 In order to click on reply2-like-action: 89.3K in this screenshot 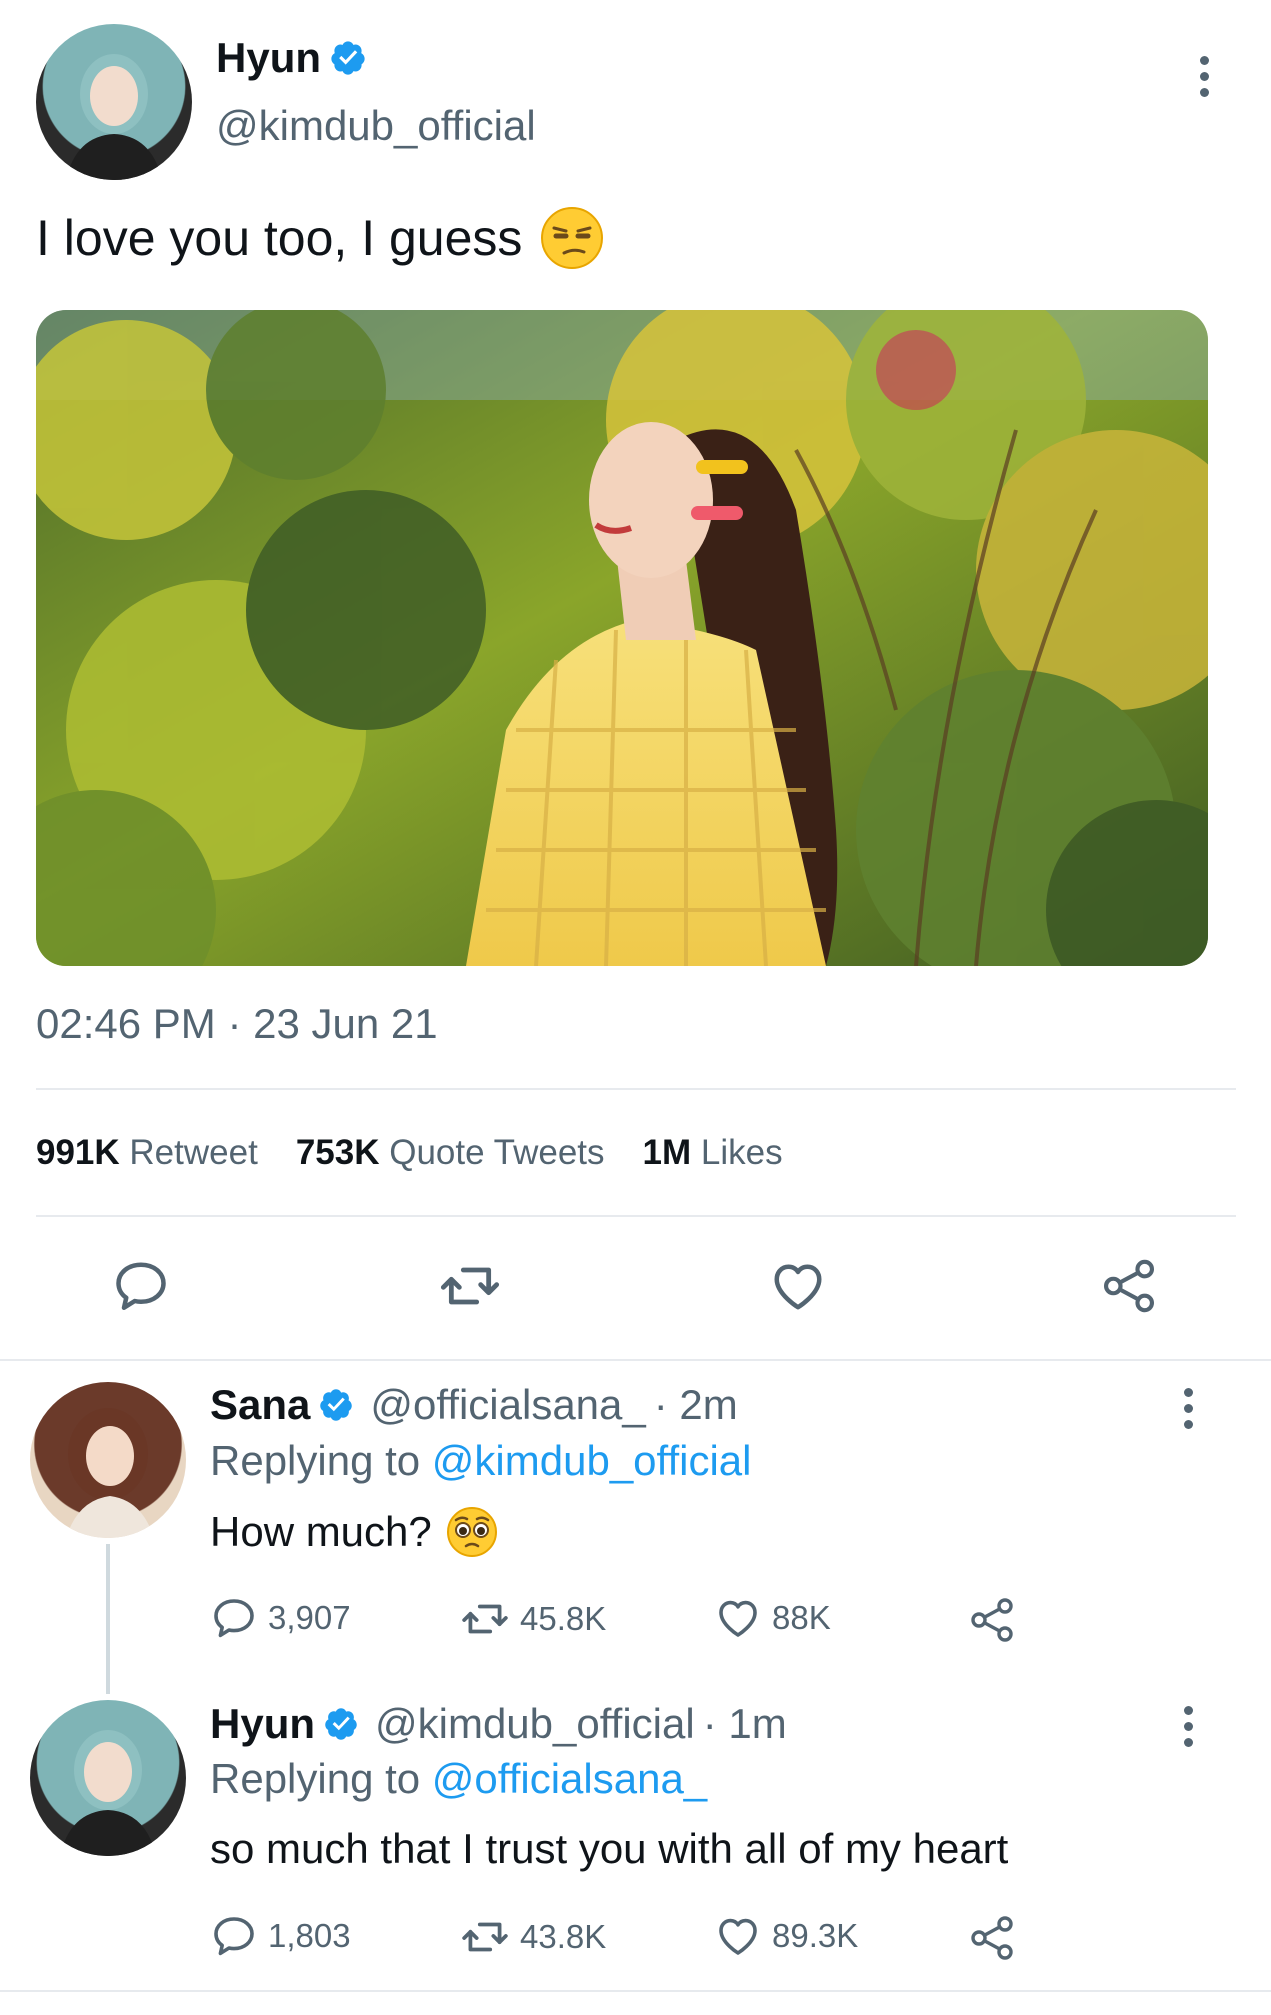, I will do `click(786, 1936)`.